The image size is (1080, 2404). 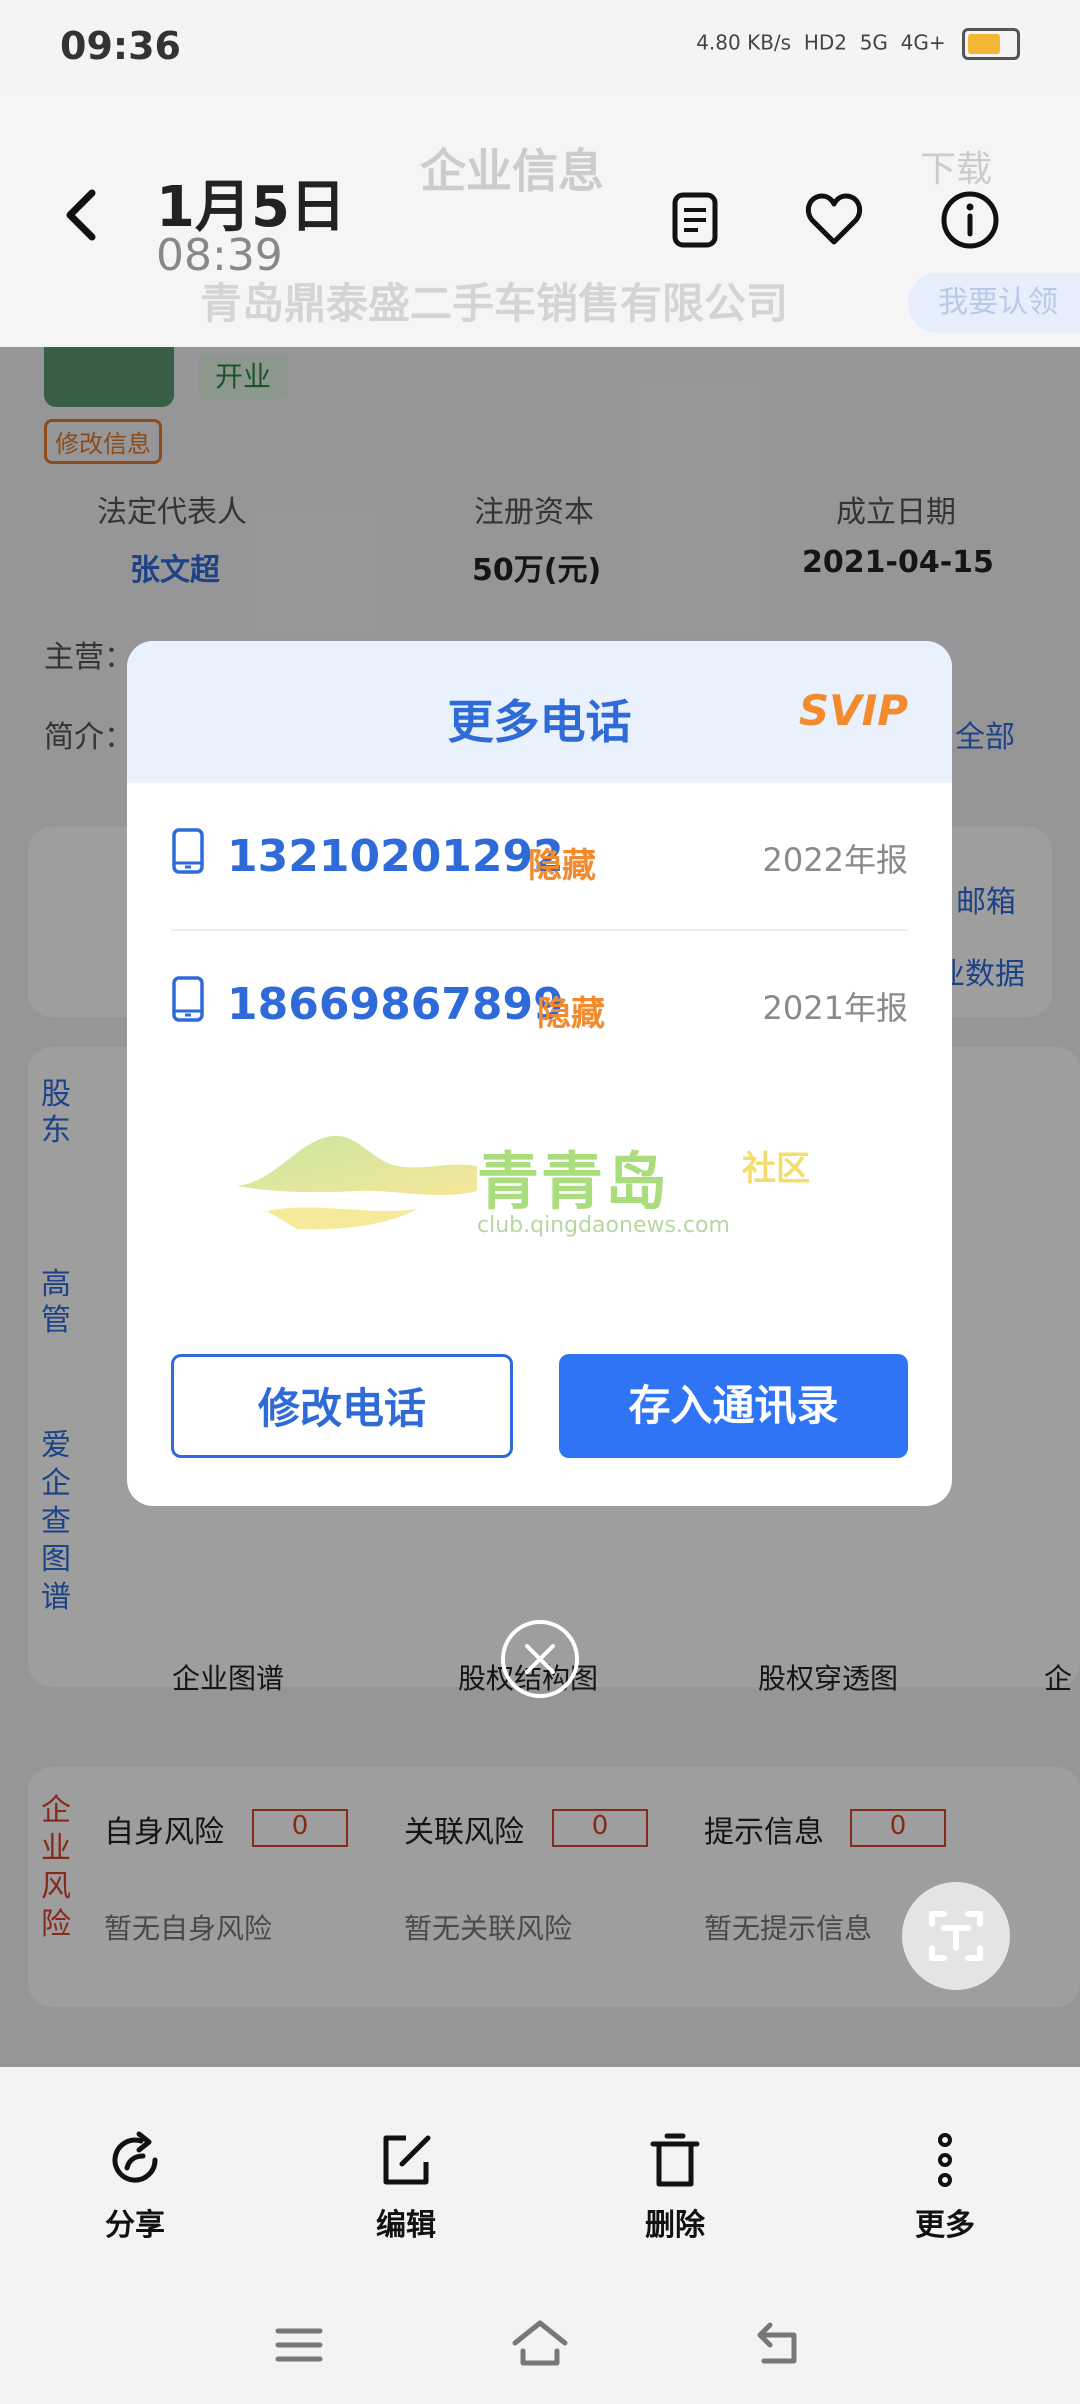 What do you see at coordinates (776, 1169) in the screenshot?
I see `watermark-tag: 社区` at bounding box center [776, 1169].